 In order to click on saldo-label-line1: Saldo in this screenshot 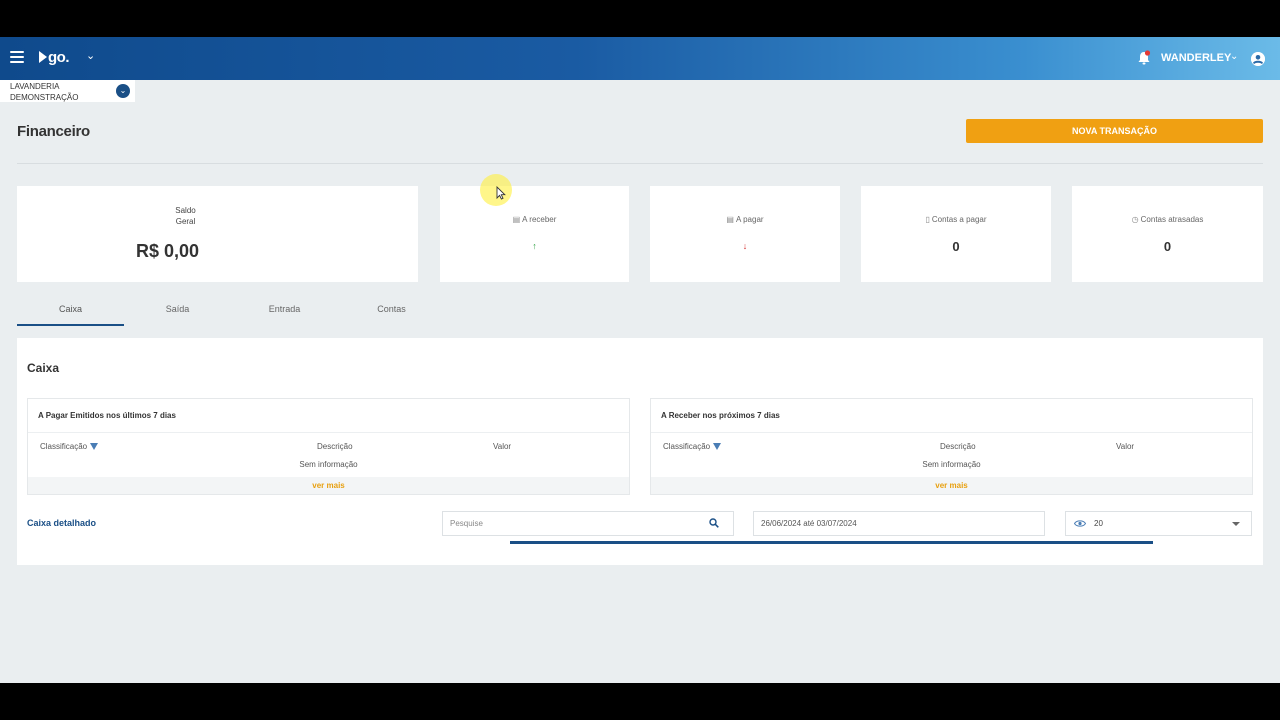, I will do `click(185, 210)`.